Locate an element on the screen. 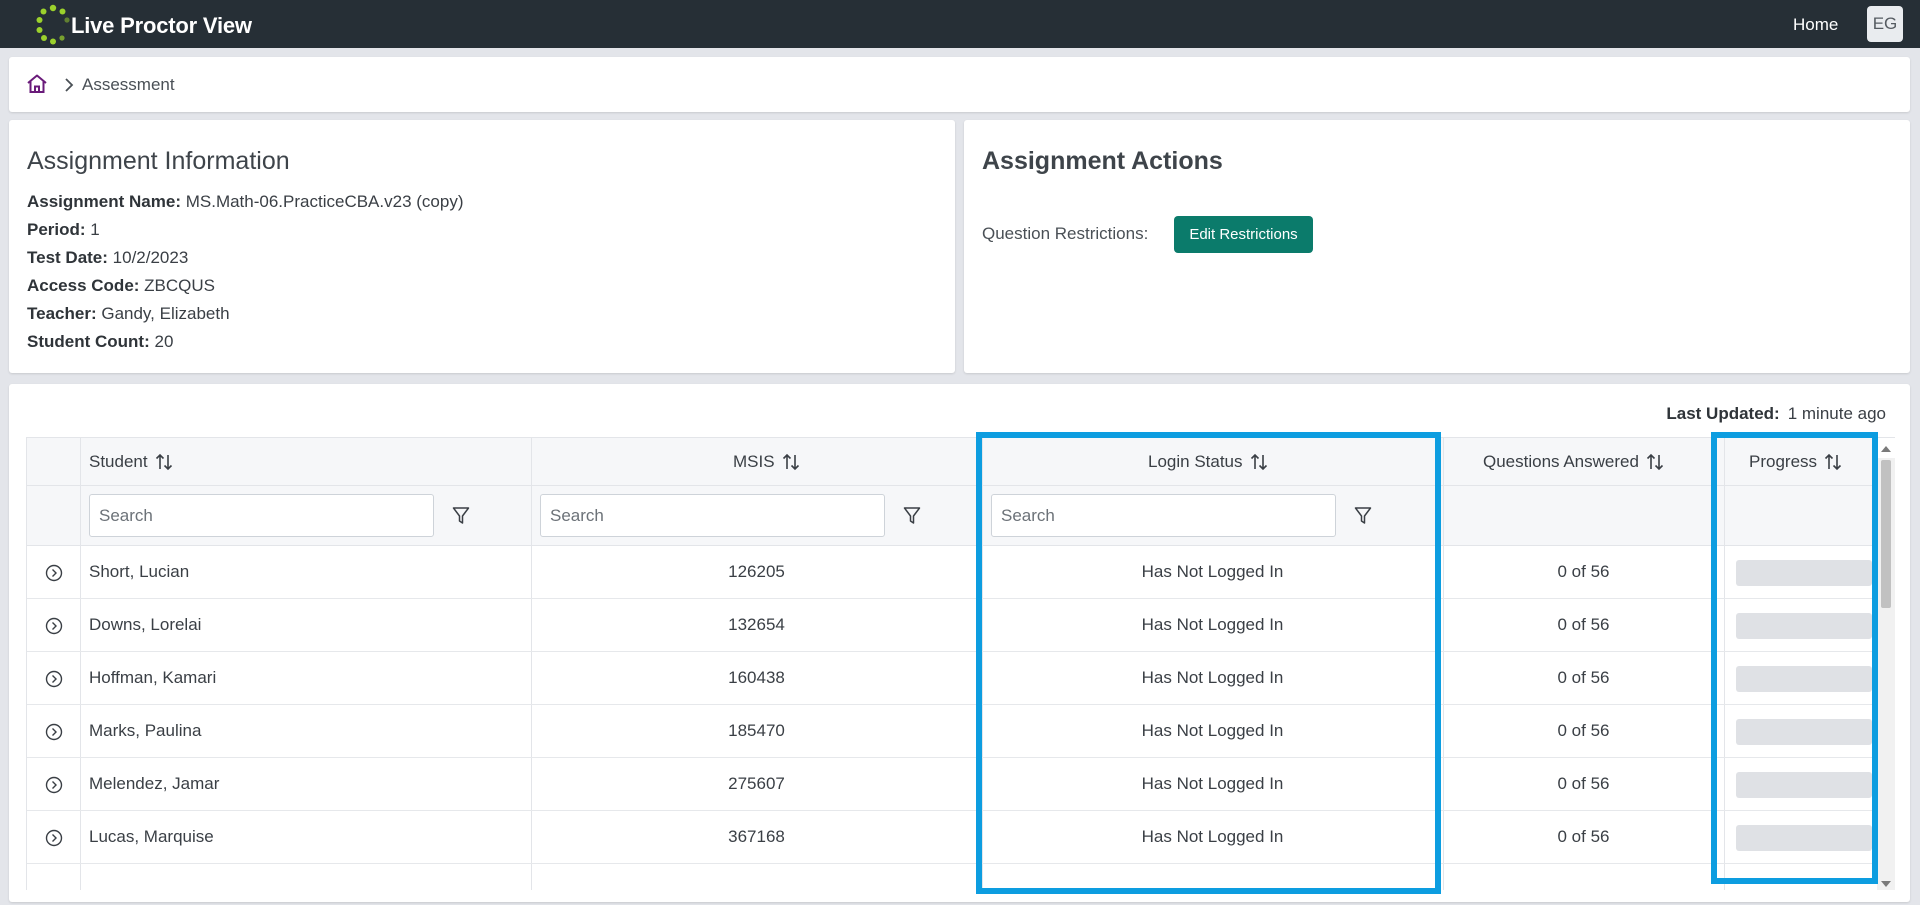 The image size is (1920, 905). last-updated-value: 1 minute ago is located at coordinates (1836, 413).